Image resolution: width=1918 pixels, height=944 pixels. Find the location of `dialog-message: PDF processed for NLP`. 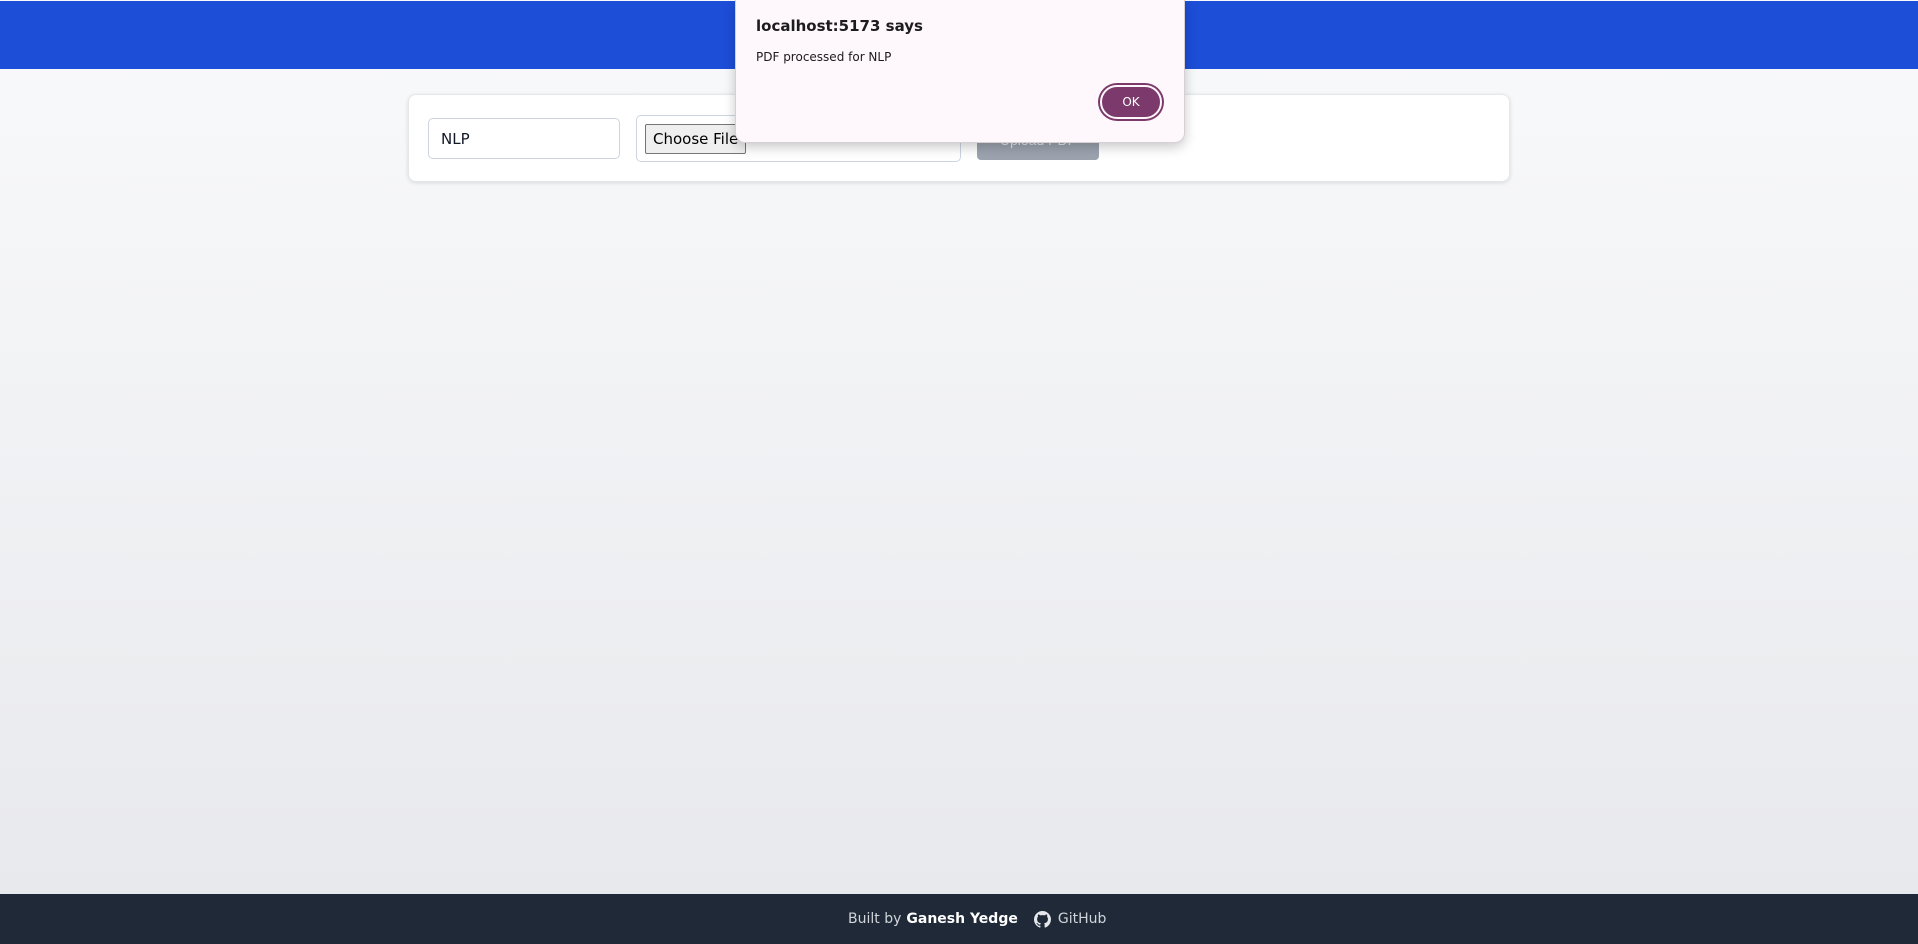

dialog-message: PDF processed for NLP is located at coordinates (824, 57).